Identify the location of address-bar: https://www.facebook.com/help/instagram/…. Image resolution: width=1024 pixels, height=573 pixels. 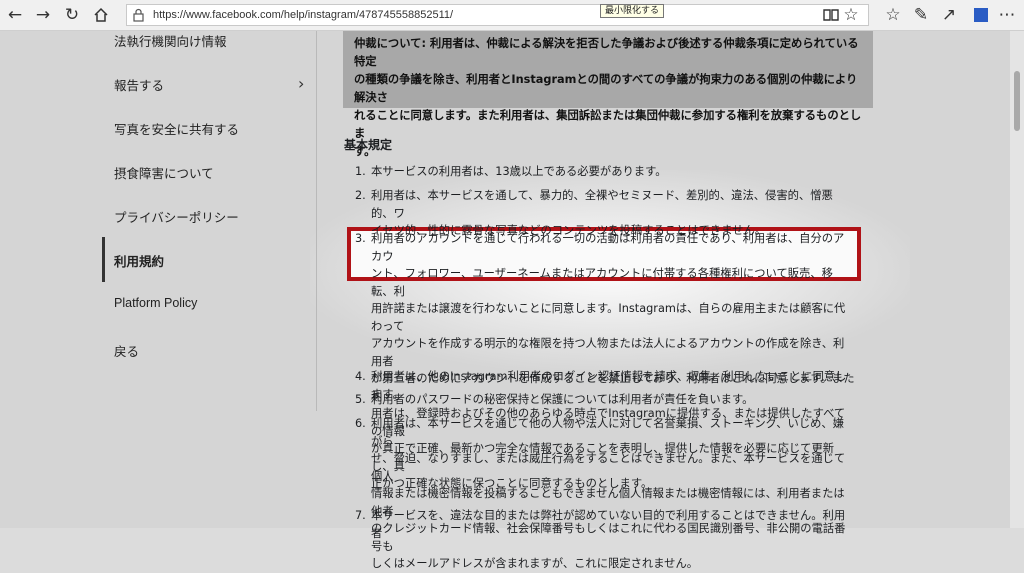
(497, 15).